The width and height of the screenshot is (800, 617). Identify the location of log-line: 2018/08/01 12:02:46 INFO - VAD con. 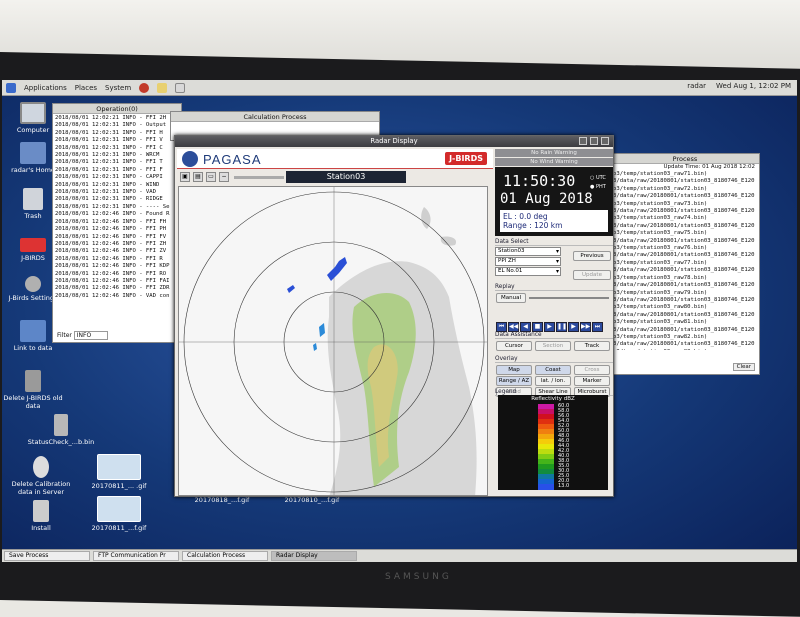
(112, 295).